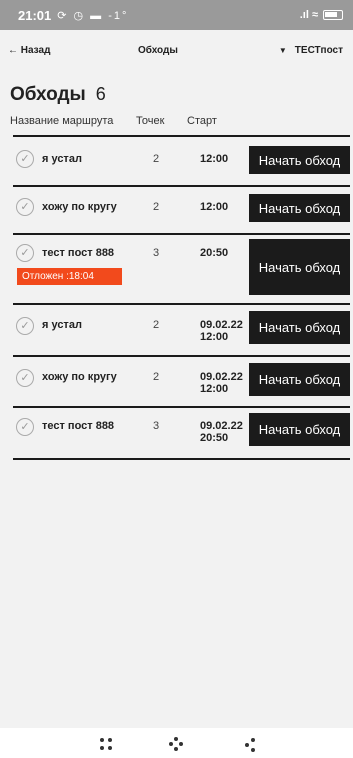 The width and height of the screenshot is (353, 758). Describe the element at coordinates (35, 15) in the screenshot. I see `status-time: 21:01` at that location.